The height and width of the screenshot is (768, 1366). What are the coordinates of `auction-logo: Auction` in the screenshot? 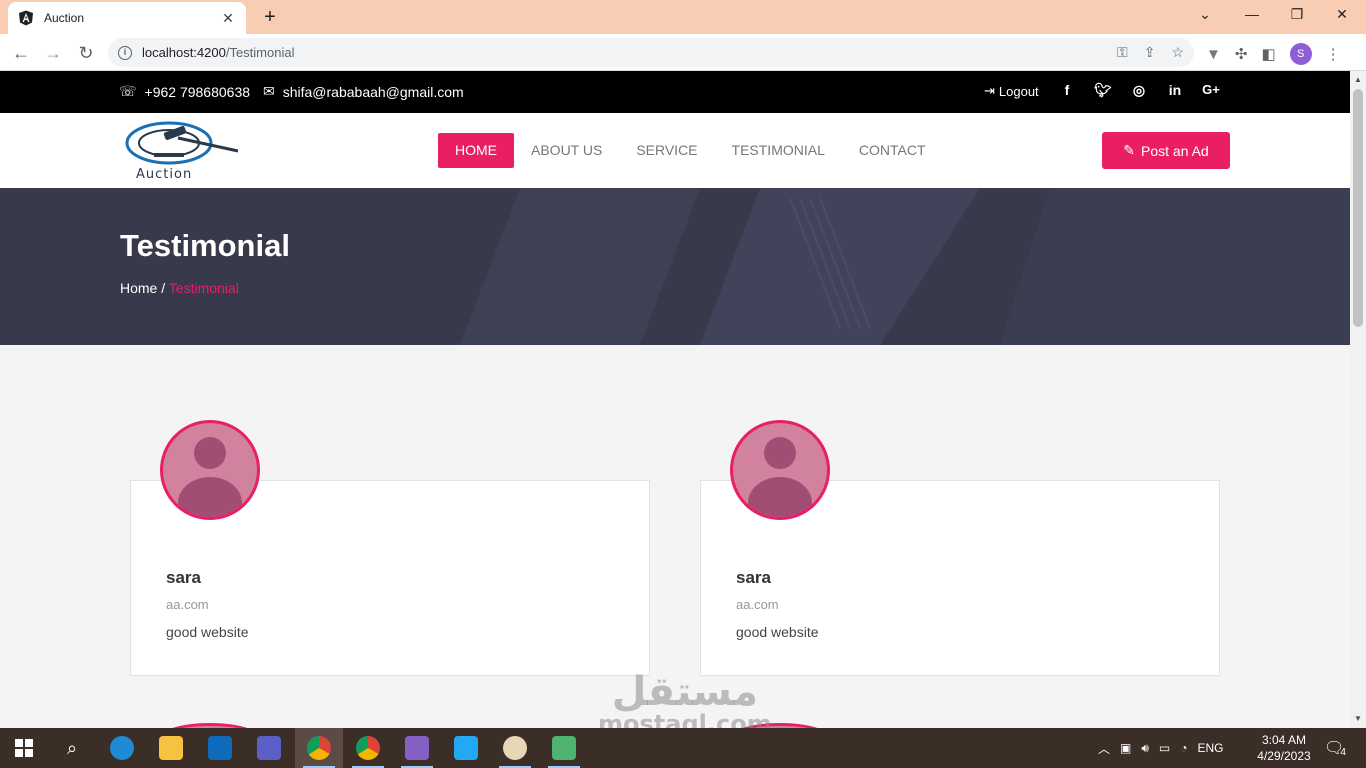 It's located at (184, 151).